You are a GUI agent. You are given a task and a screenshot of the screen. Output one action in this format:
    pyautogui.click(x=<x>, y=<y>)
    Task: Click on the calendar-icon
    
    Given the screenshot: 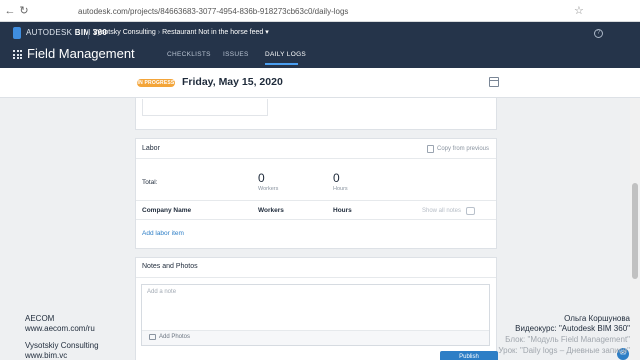 What is the action you would take?
    pyautogui.click(x=494, y=82)
    